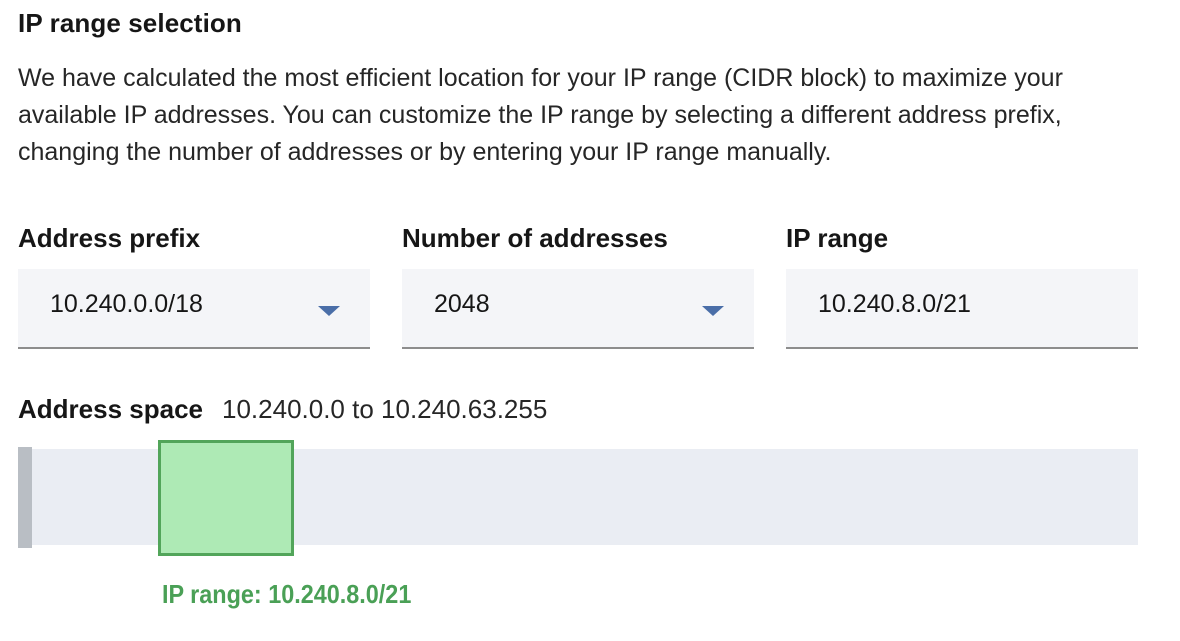 This screenshot has width=1180, height=641. What do you see at coordinates (578, 309) in the screenshot?
I see `number-of-addresses-select: 2048` at bounding box center [578, 309].